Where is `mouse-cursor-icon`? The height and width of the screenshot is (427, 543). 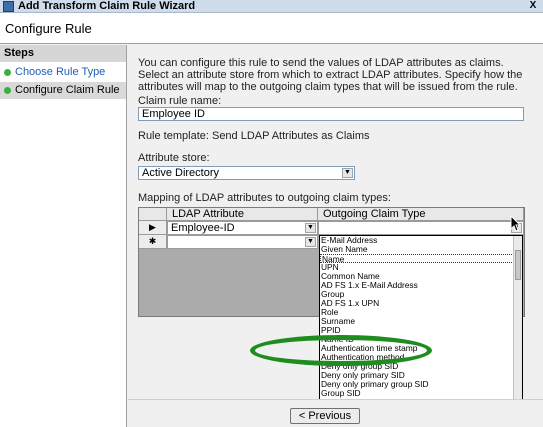
mouse-cursor-icon is located at coordinates (516, 223).